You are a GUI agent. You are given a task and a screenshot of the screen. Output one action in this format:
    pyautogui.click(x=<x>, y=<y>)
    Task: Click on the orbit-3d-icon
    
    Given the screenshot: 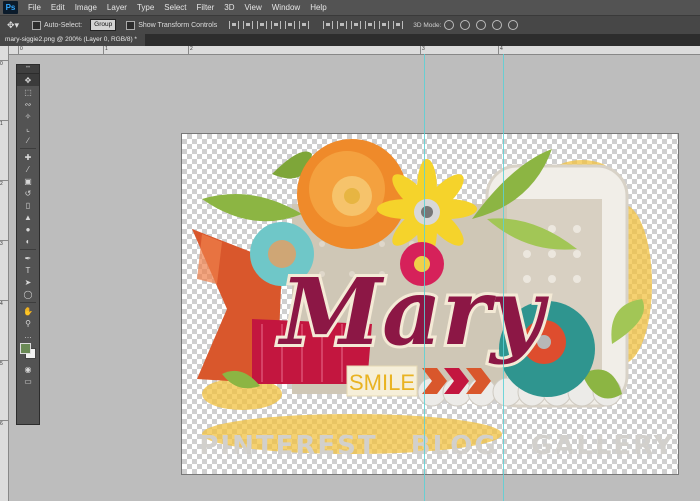 What is the action you would take?
    pyautogui.click(x=449, y=25)
    